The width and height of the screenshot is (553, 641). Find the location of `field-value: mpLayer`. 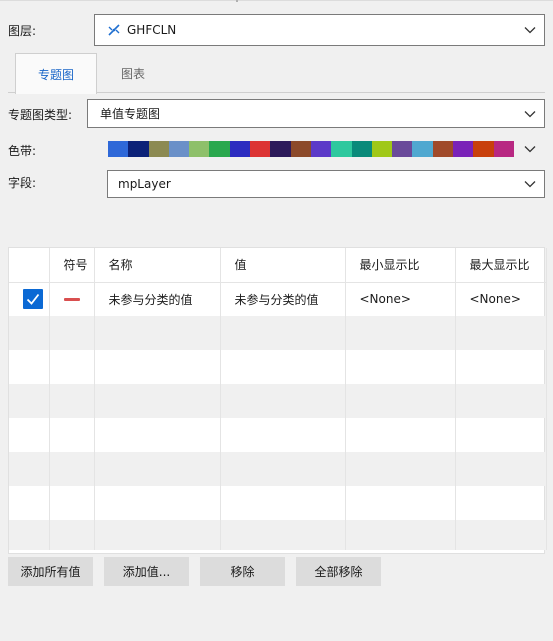

field-value: mpLayer is located at coordinates (144, 184).